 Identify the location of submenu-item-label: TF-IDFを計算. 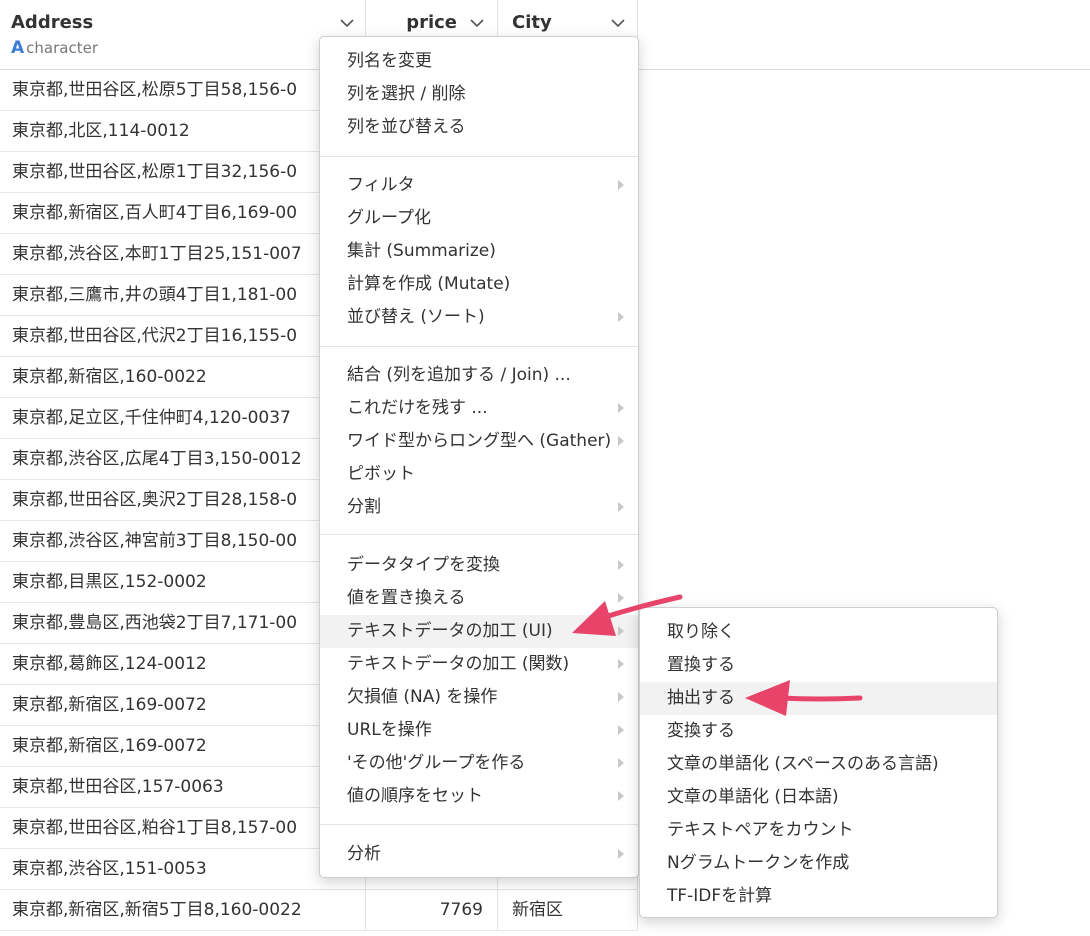
(720, 896).